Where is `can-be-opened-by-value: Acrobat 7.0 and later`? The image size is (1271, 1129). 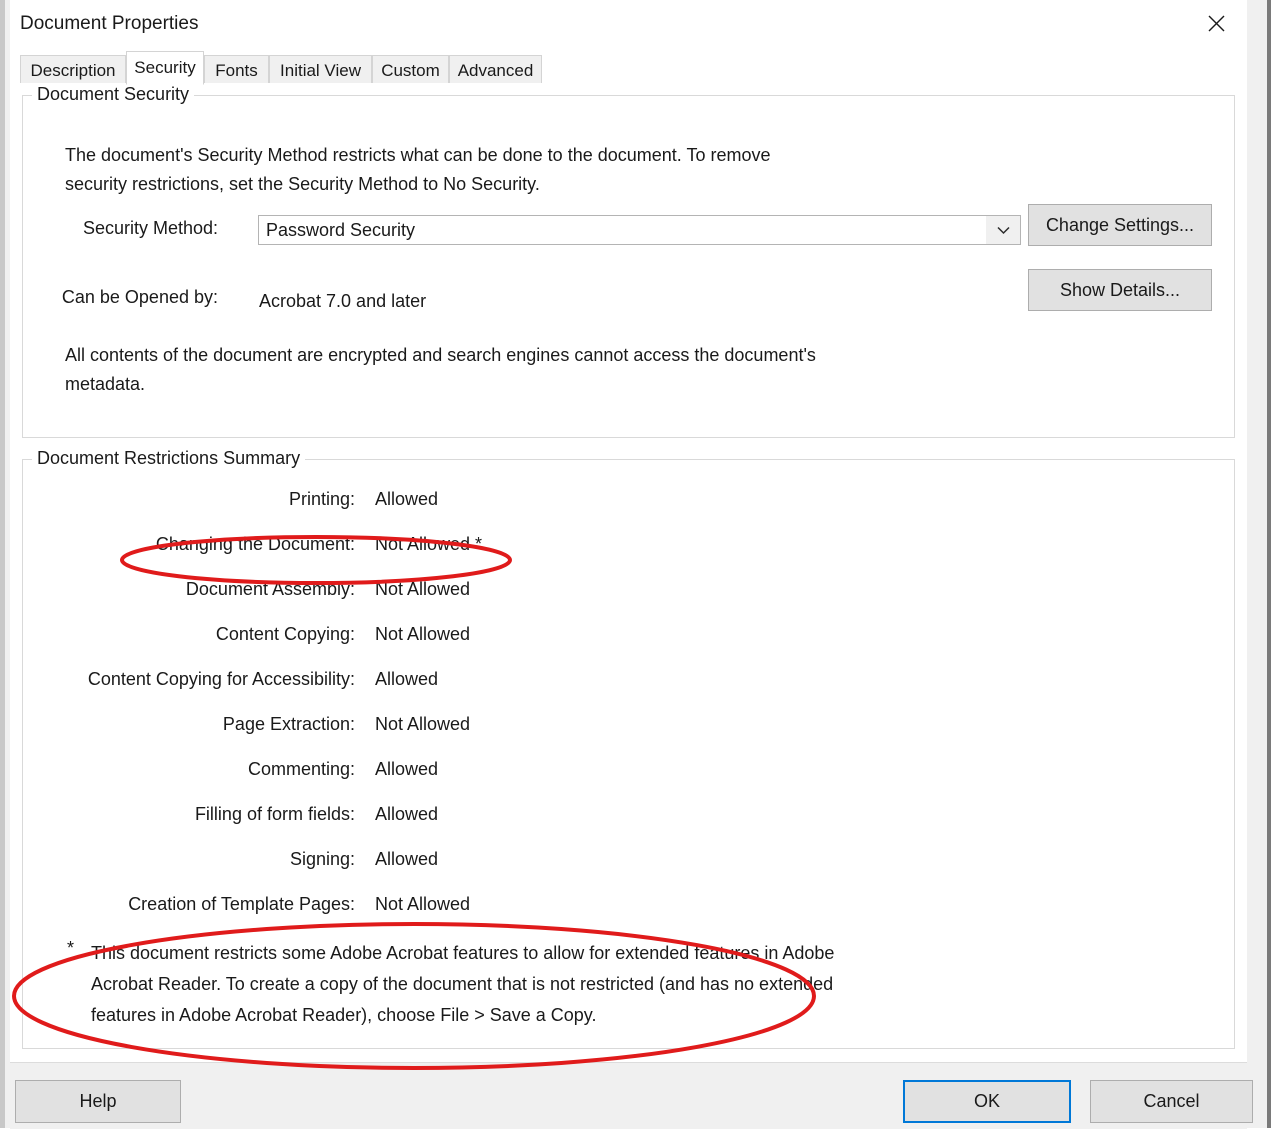
can-be-opened-by-value: Acrobat 7.0 and later is located at coordinates (343, 301).